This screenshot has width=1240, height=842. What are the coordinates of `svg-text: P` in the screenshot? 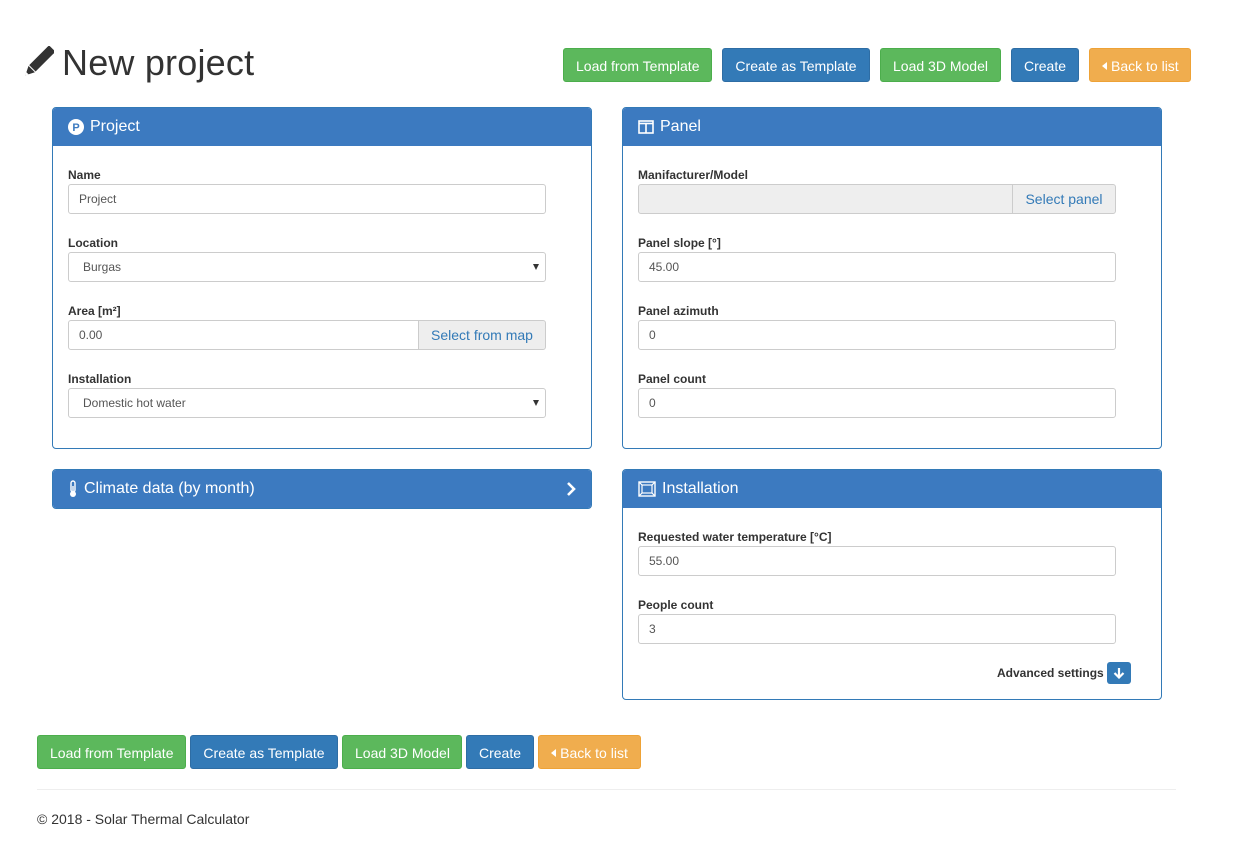 It's located at (75, 128).